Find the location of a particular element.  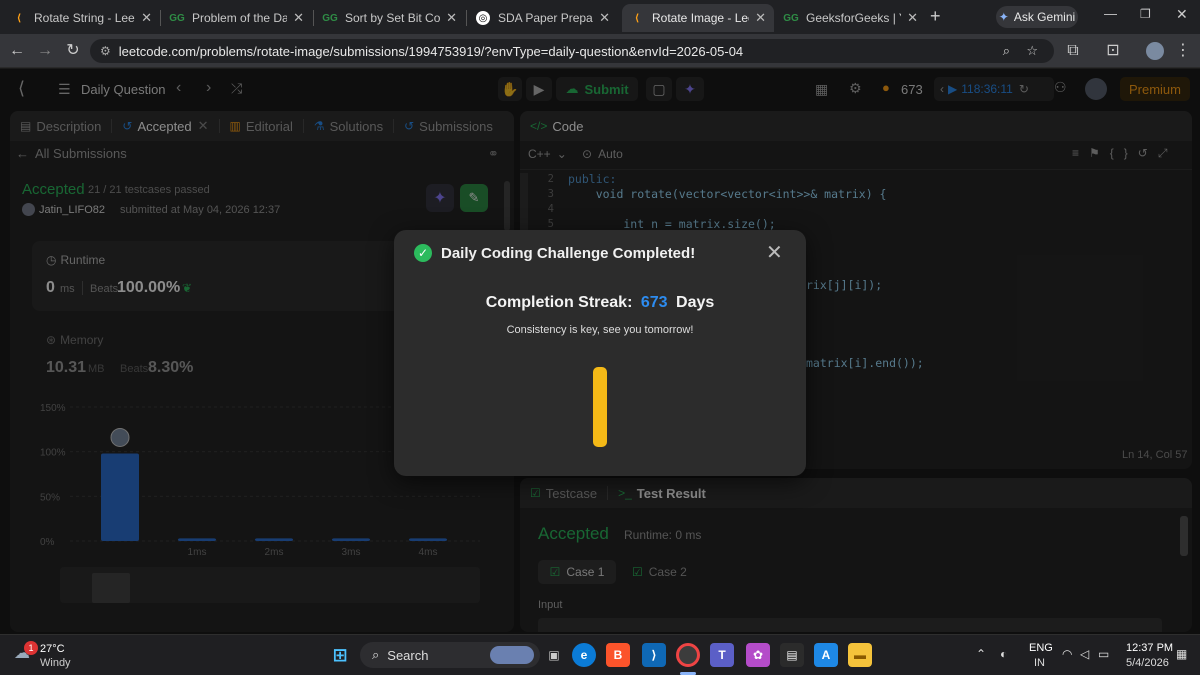

search-highlight-image is located at coordinates (512, 655).